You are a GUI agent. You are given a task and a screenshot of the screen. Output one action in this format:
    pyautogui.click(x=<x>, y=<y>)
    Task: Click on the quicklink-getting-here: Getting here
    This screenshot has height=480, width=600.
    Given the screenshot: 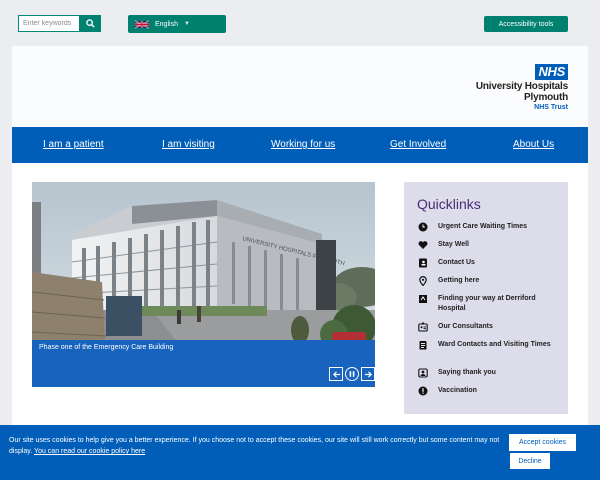 What is the action you would take?
    pyautogui.click(x=448, y=281)
    